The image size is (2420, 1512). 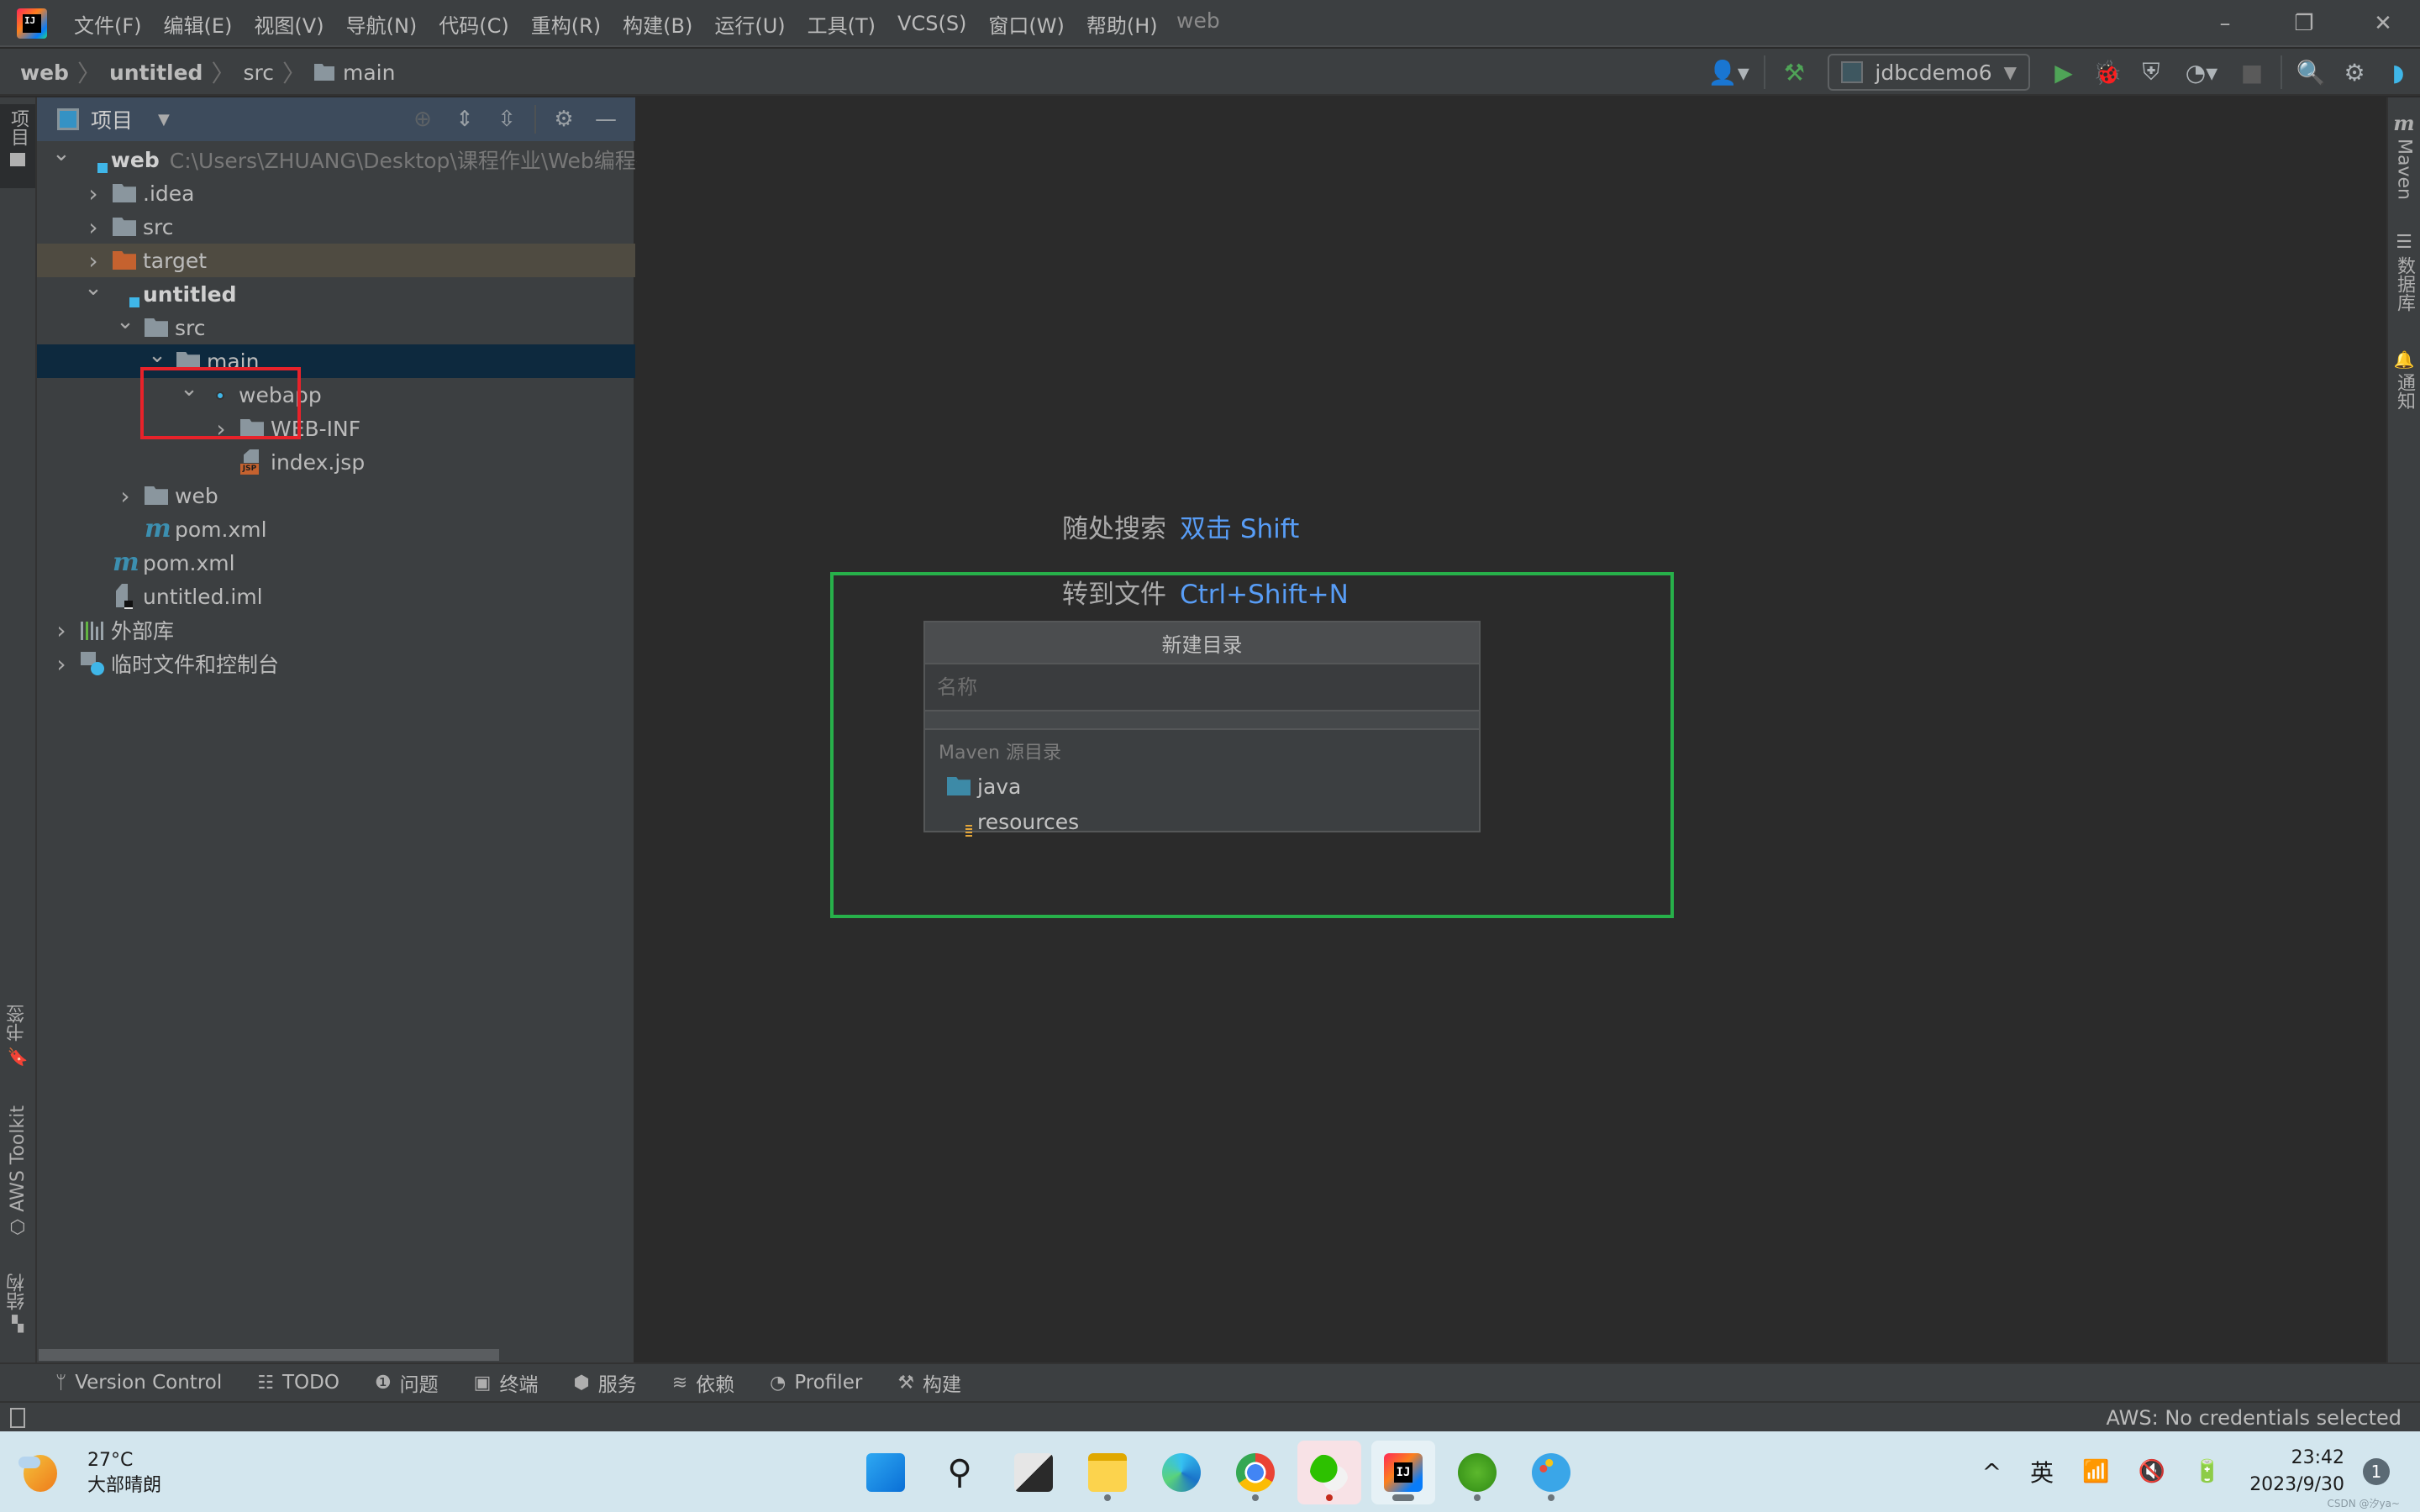 What do you see at coordinates (1026, 24) in the screenshot?
I see `menu-window: 窗口(W)` at bounding box center [1026, 24].